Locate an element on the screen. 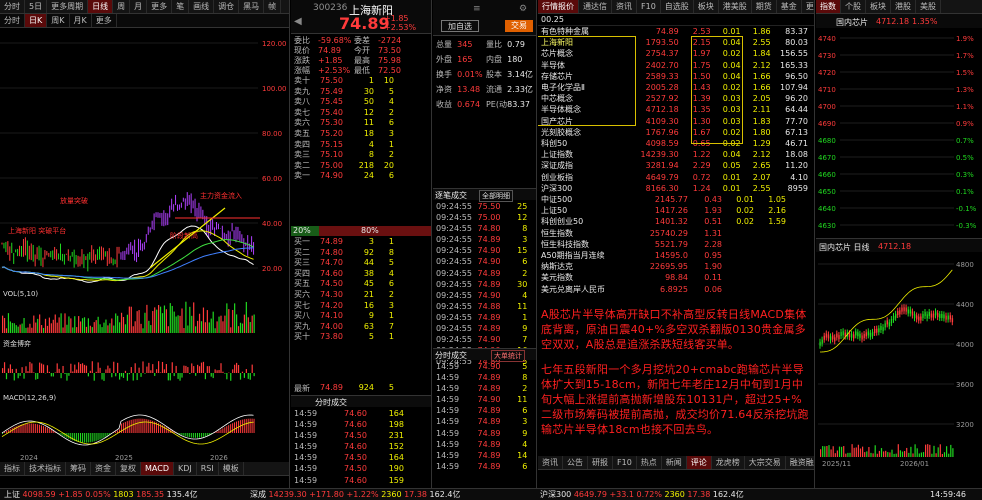 Image resolution: width=982 pixels, height=500 pixels. tab-mid_tabs-0: 行情报价 is located at coordinates (558, 6).